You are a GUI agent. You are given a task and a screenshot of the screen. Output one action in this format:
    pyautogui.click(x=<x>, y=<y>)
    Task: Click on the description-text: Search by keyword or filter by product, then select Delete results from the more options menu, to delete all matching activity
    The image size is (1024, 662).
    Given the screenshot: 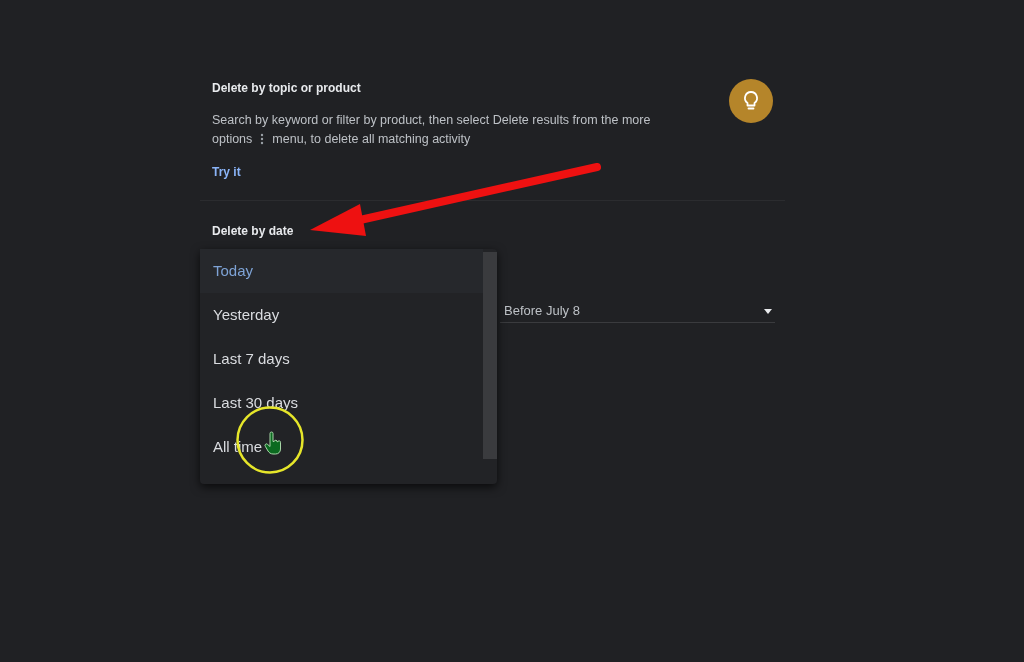 What is the action you would take?
    pyautogui.click(x=432, y=130)
    